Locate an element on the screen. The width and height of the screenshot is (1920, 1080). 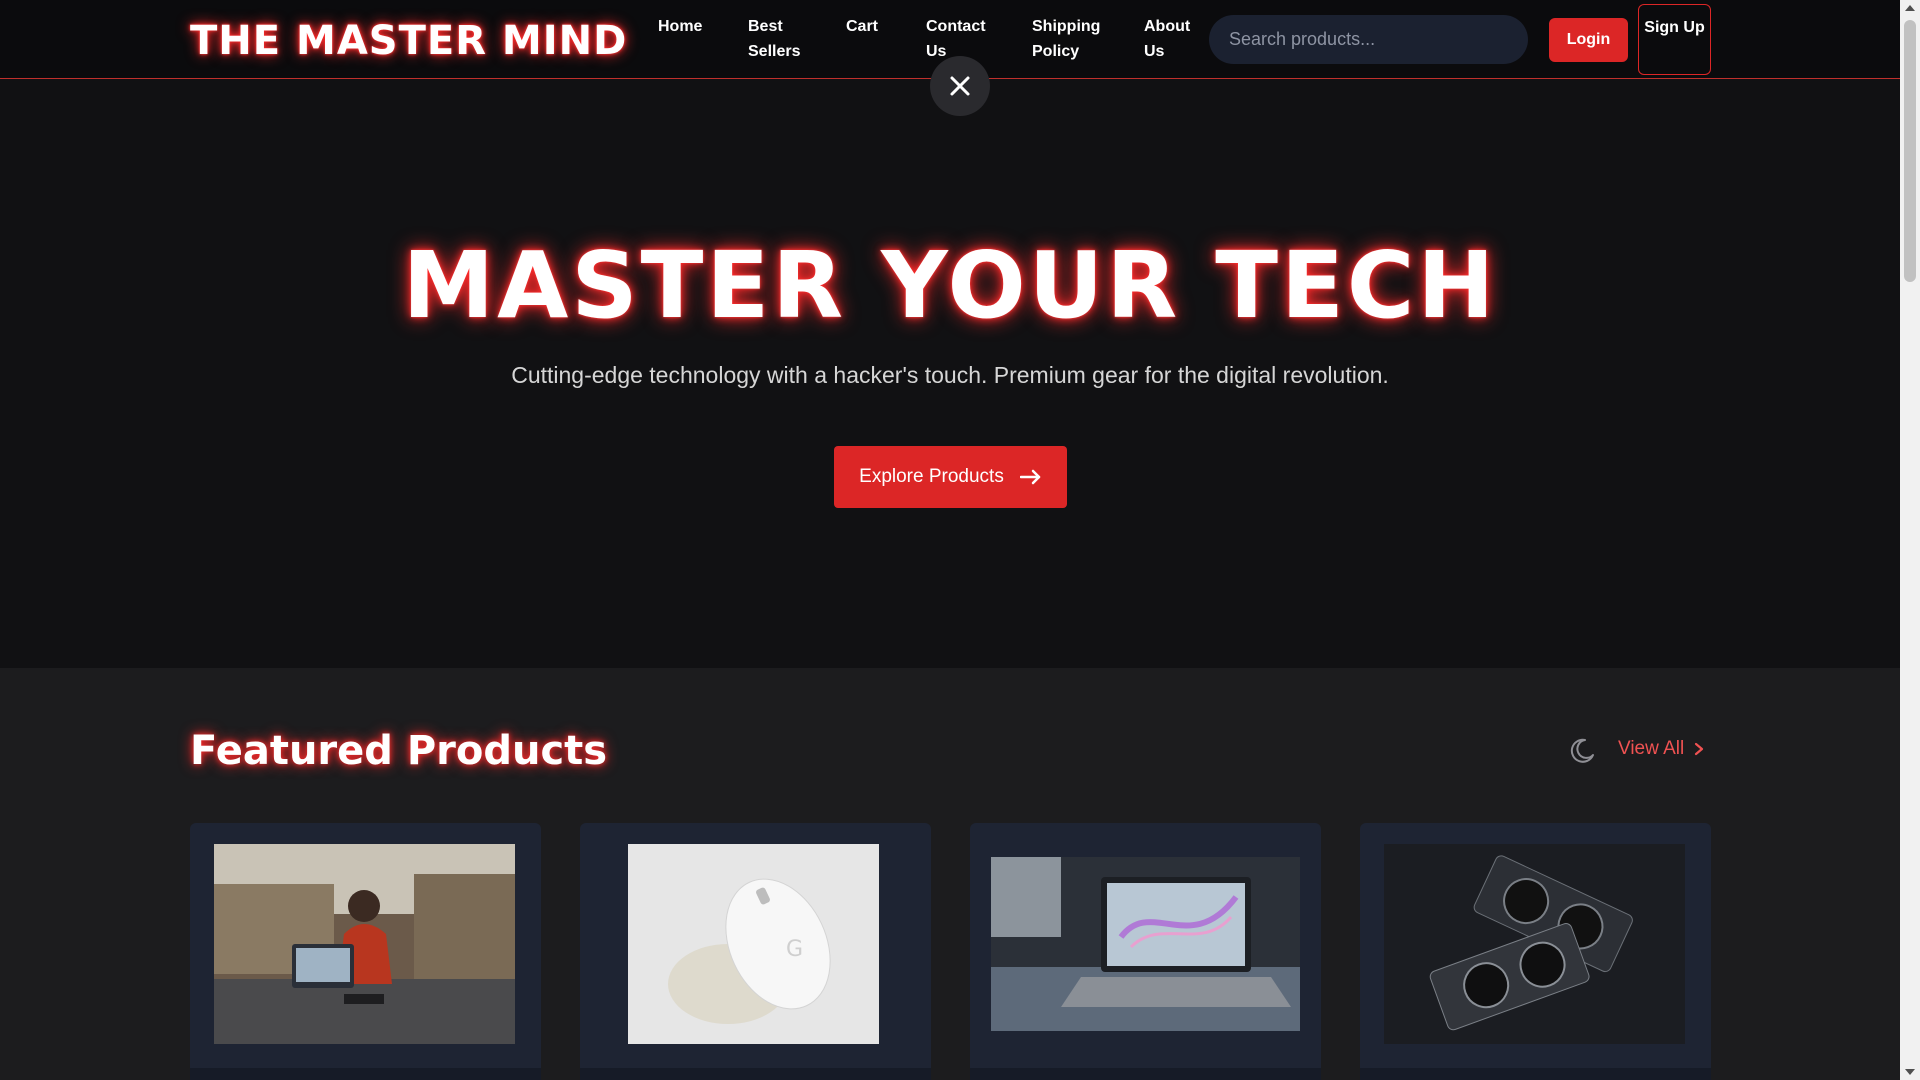
moon-icon is located at coordinates (1582, 751).